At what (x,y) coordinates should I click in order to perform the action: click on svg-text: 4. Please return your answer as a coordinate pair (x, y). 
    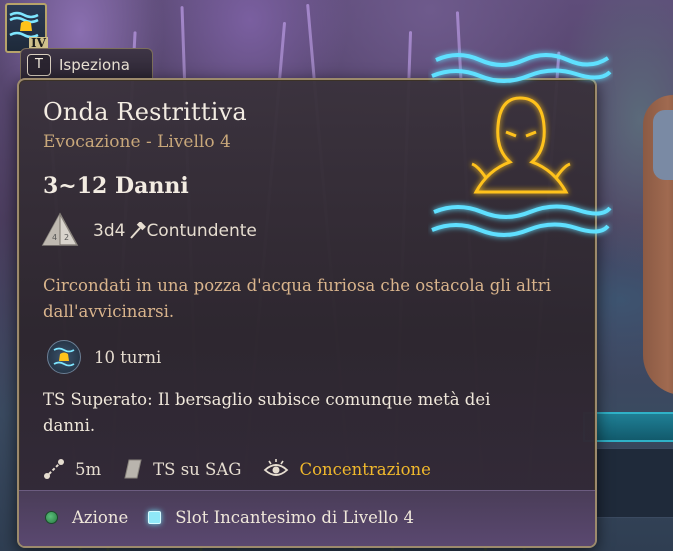
    Looking at the image, I should click on (54, 237).